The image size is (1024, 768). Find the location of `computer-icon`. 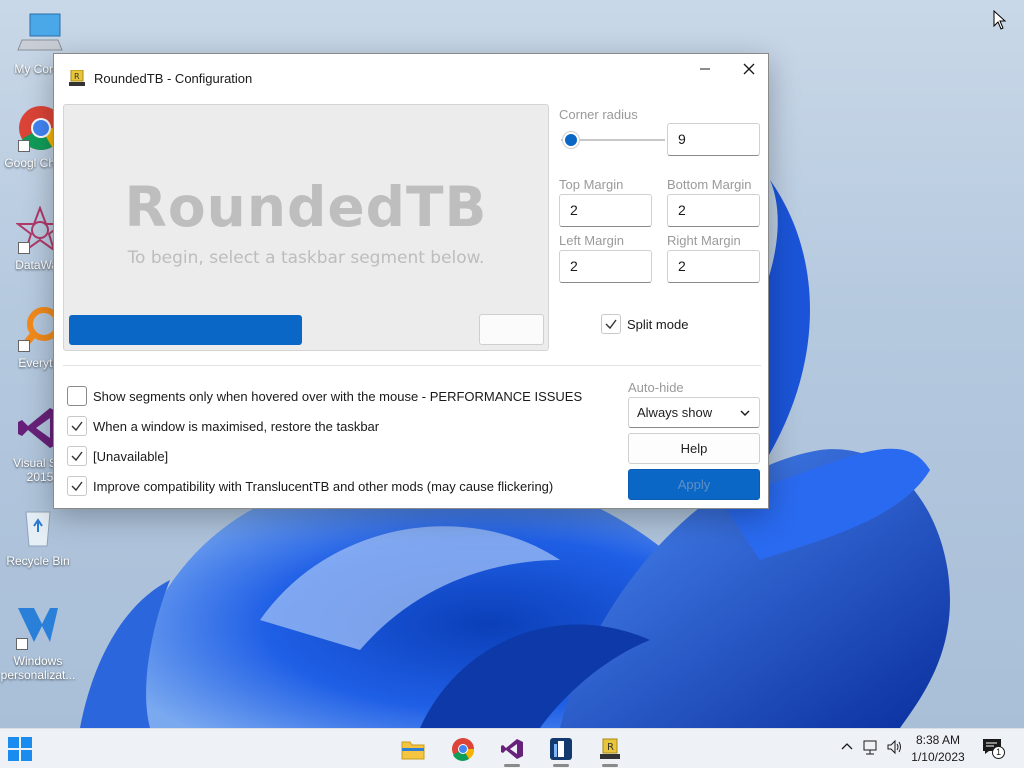

computer-icon is located at coordinates (40, 34).